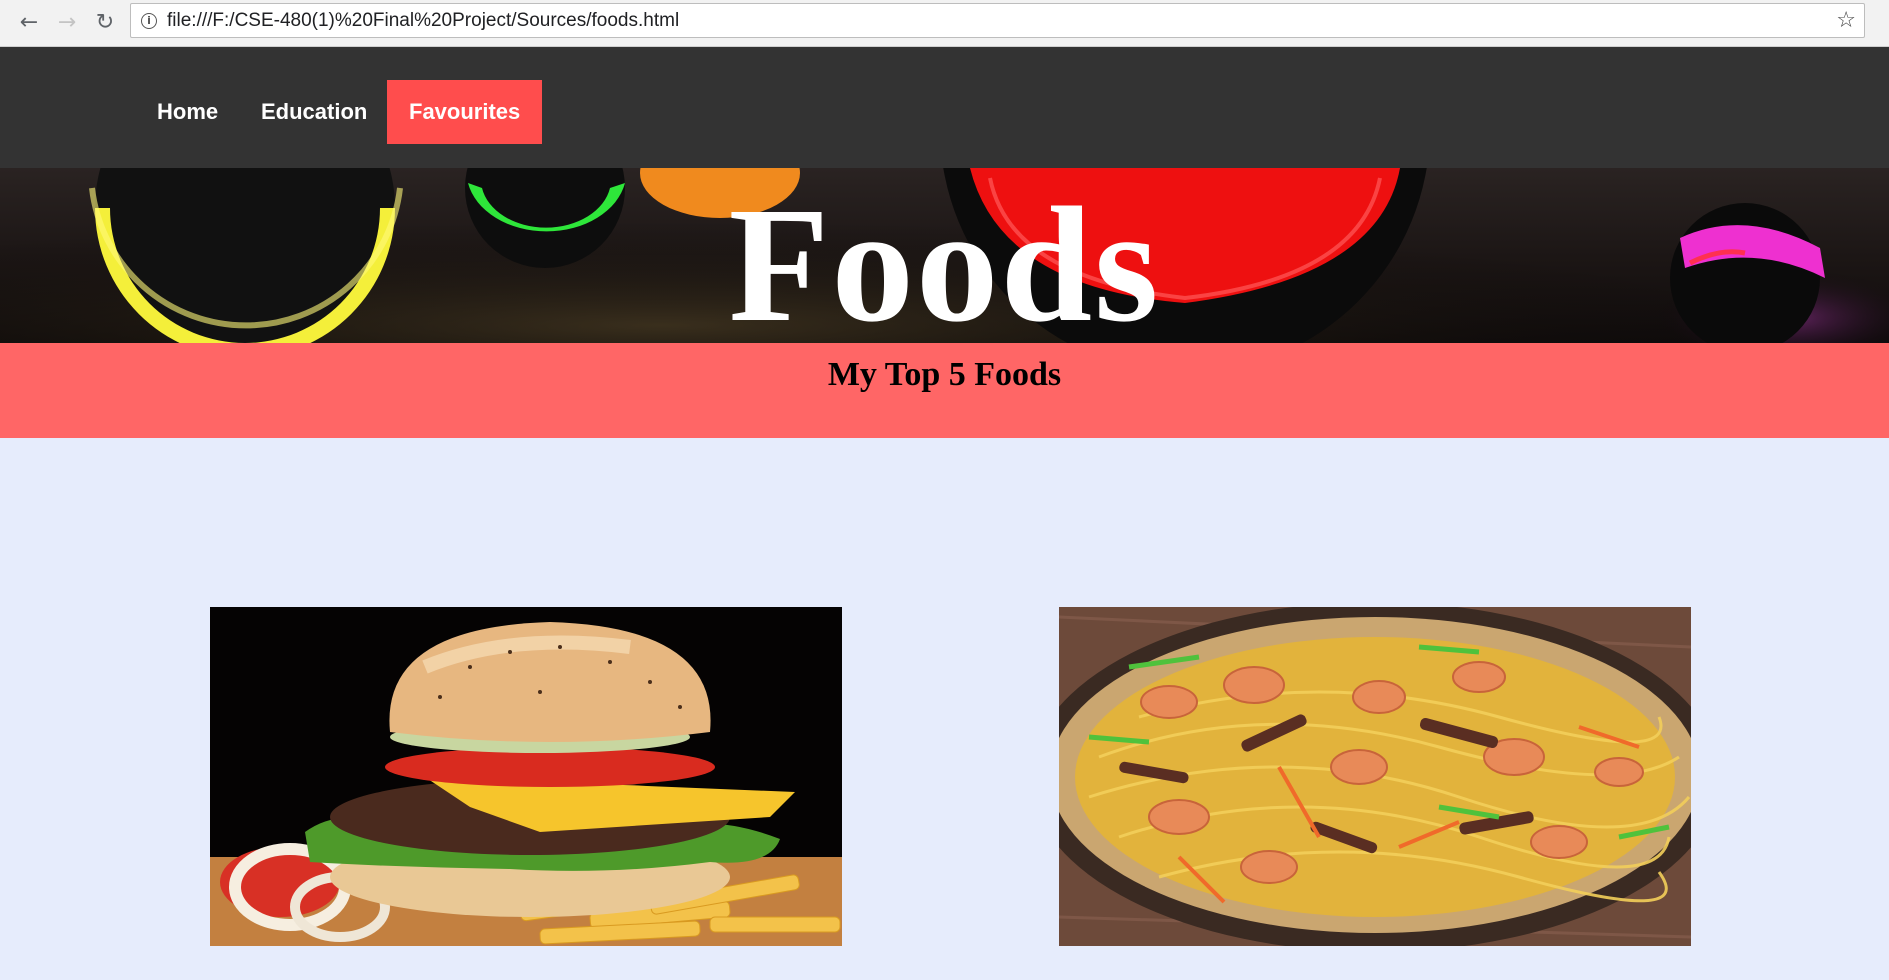  I want to click on info-icon: i, so click(149, 21).